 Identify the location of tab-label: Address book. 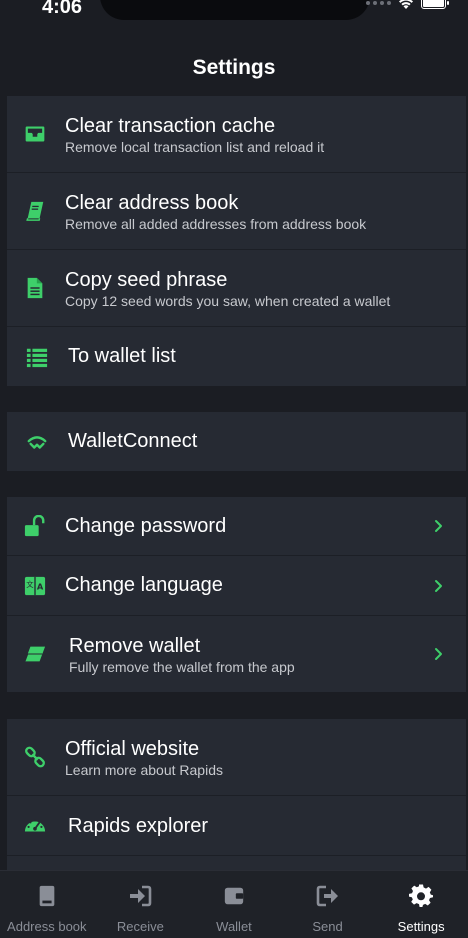
(47, 926).